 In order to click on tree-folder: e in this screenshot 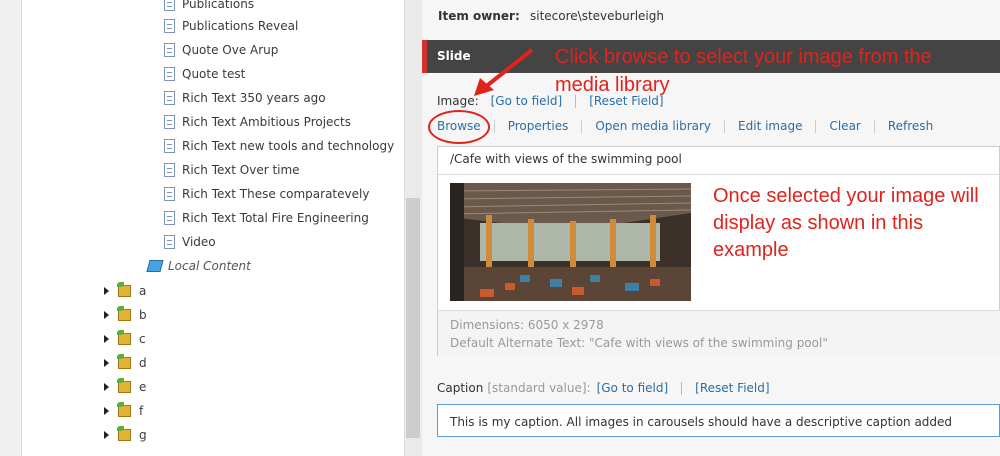, I will do `click(125, 387)`.